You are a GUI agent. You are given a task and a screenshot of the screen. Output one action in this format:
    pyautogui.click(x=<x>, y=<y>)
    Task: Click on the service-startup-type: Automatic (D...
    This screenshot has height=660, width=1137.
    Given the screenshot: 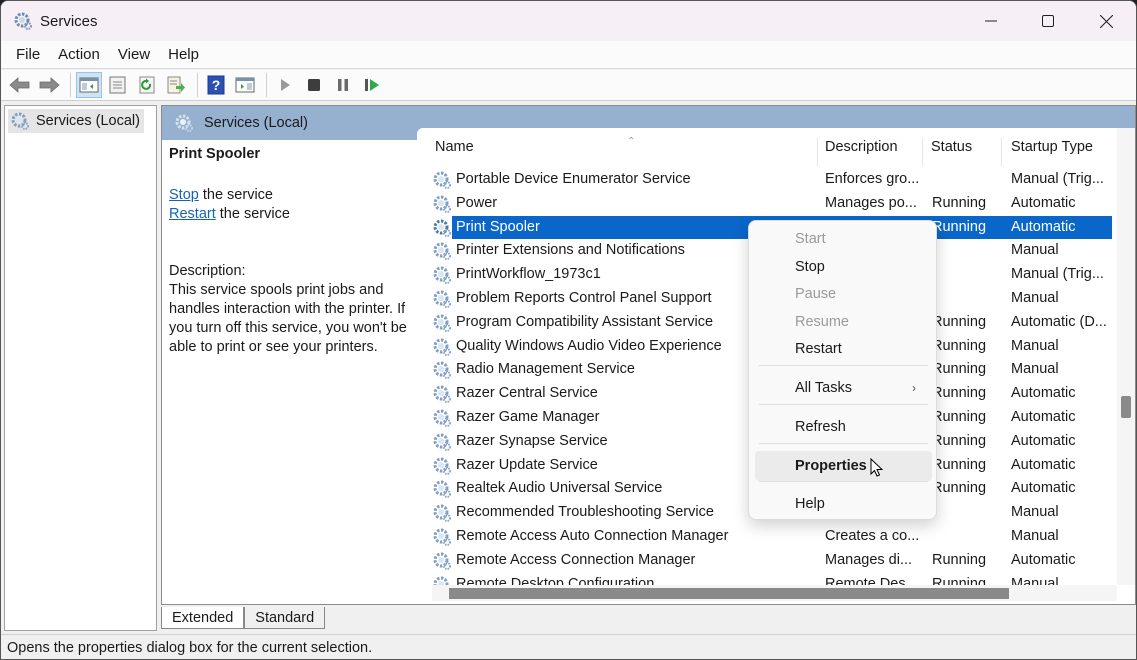 What is the action you would take?
    pyautogui.click(x=1059, y=321)
    